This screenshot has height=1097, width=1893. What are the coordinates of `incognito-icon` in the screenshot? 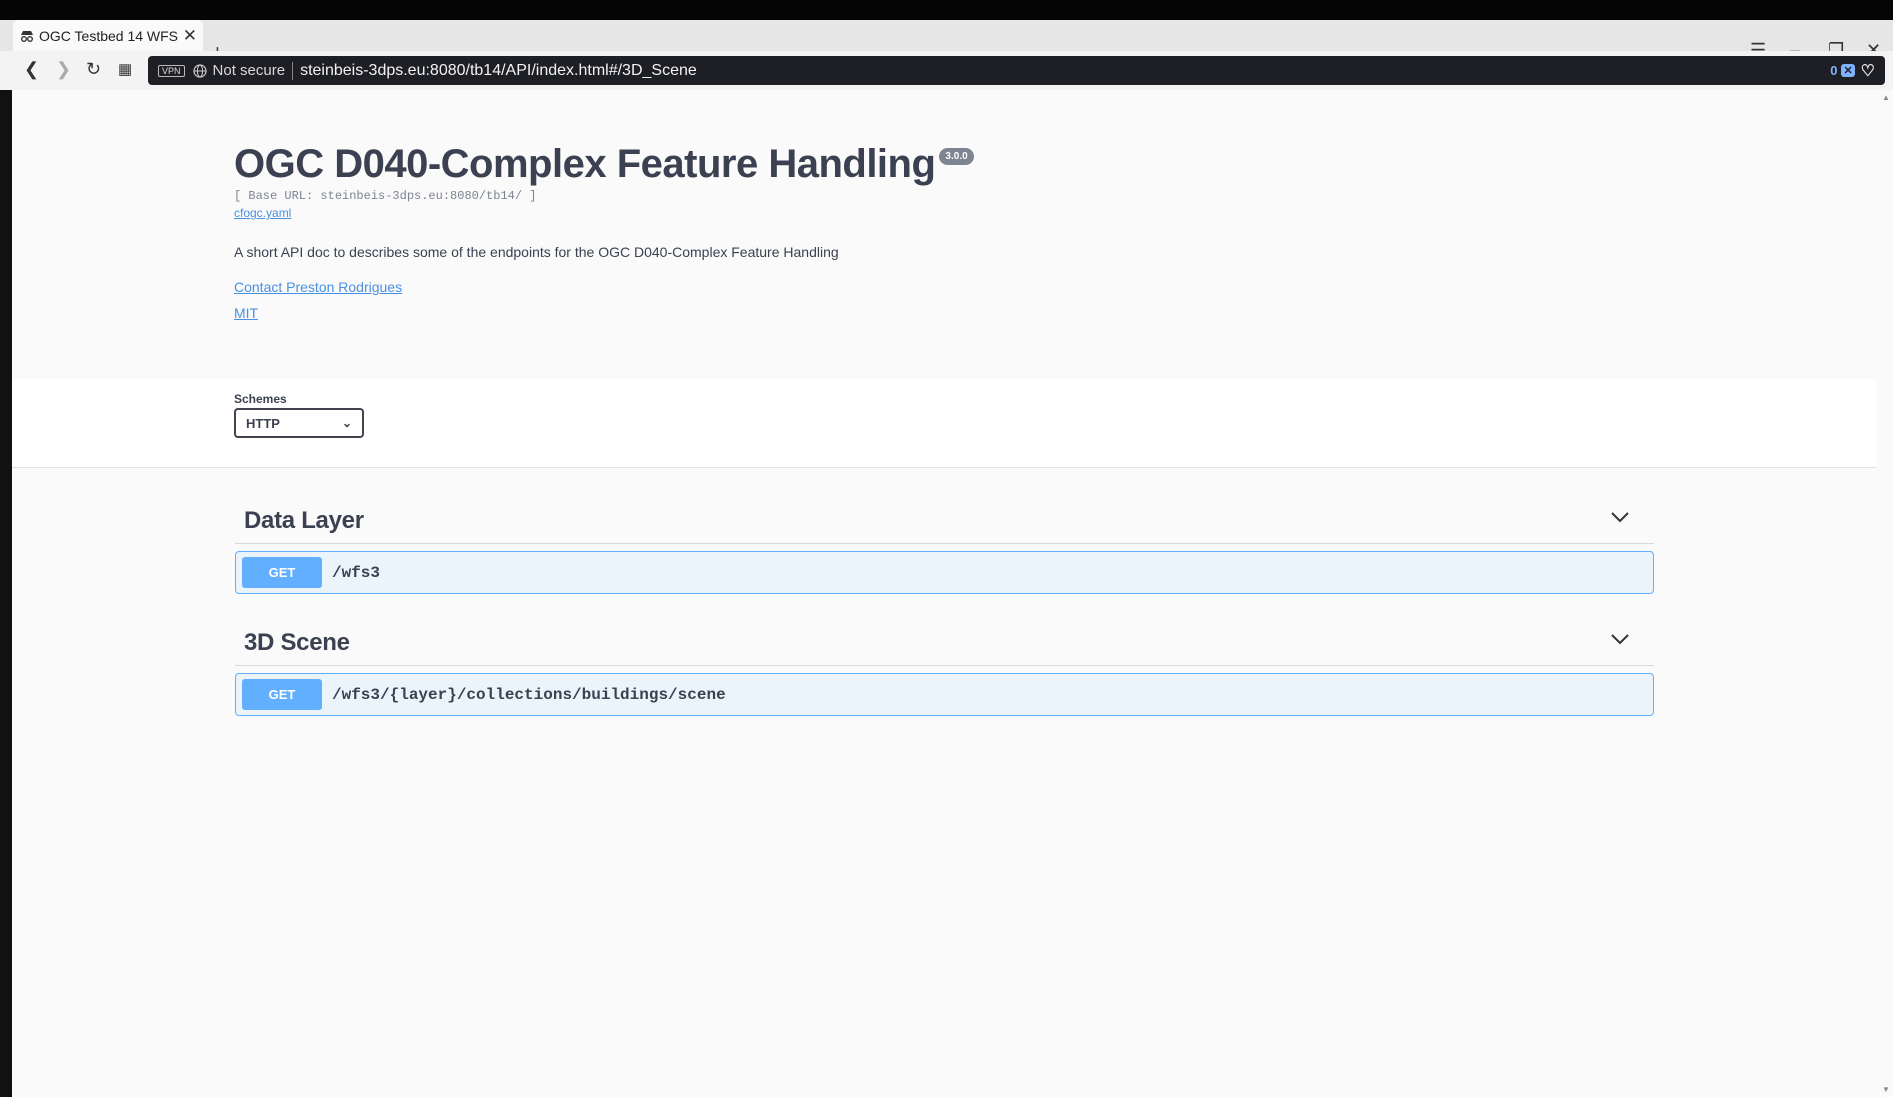 It's located at (27, 36).